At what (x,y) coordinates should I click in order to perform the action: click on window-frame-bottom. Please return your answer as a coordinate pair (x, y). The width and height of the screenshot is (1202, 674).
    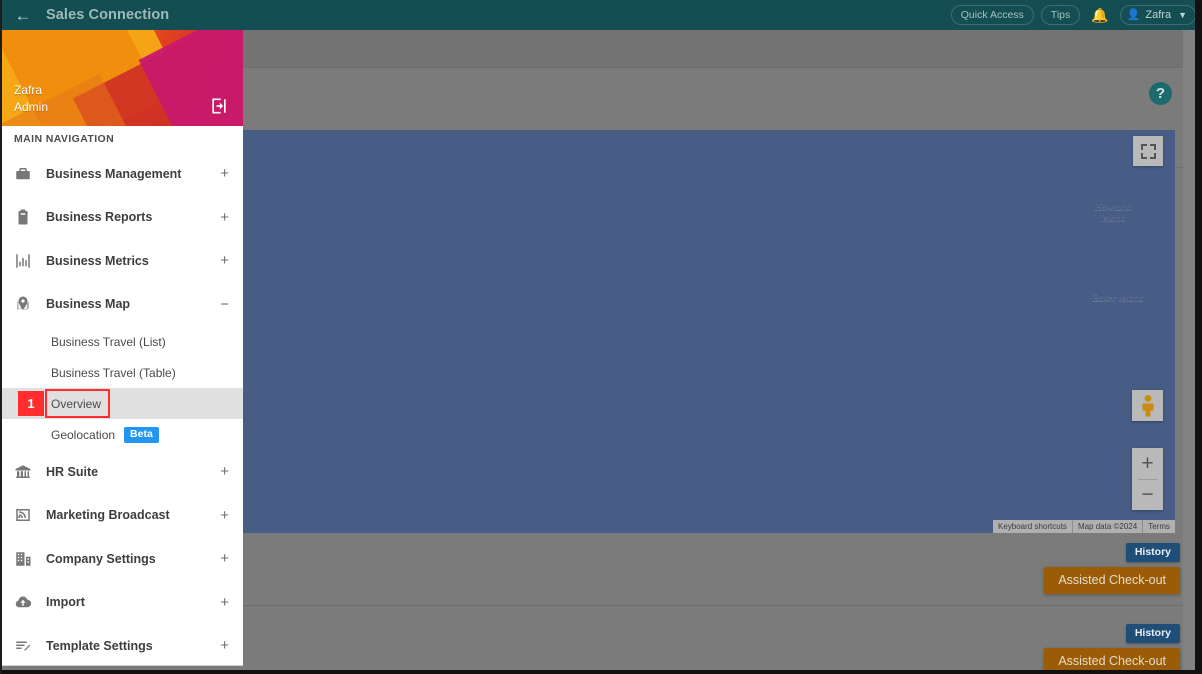
    Looking at the image, I should click on (601, 672).